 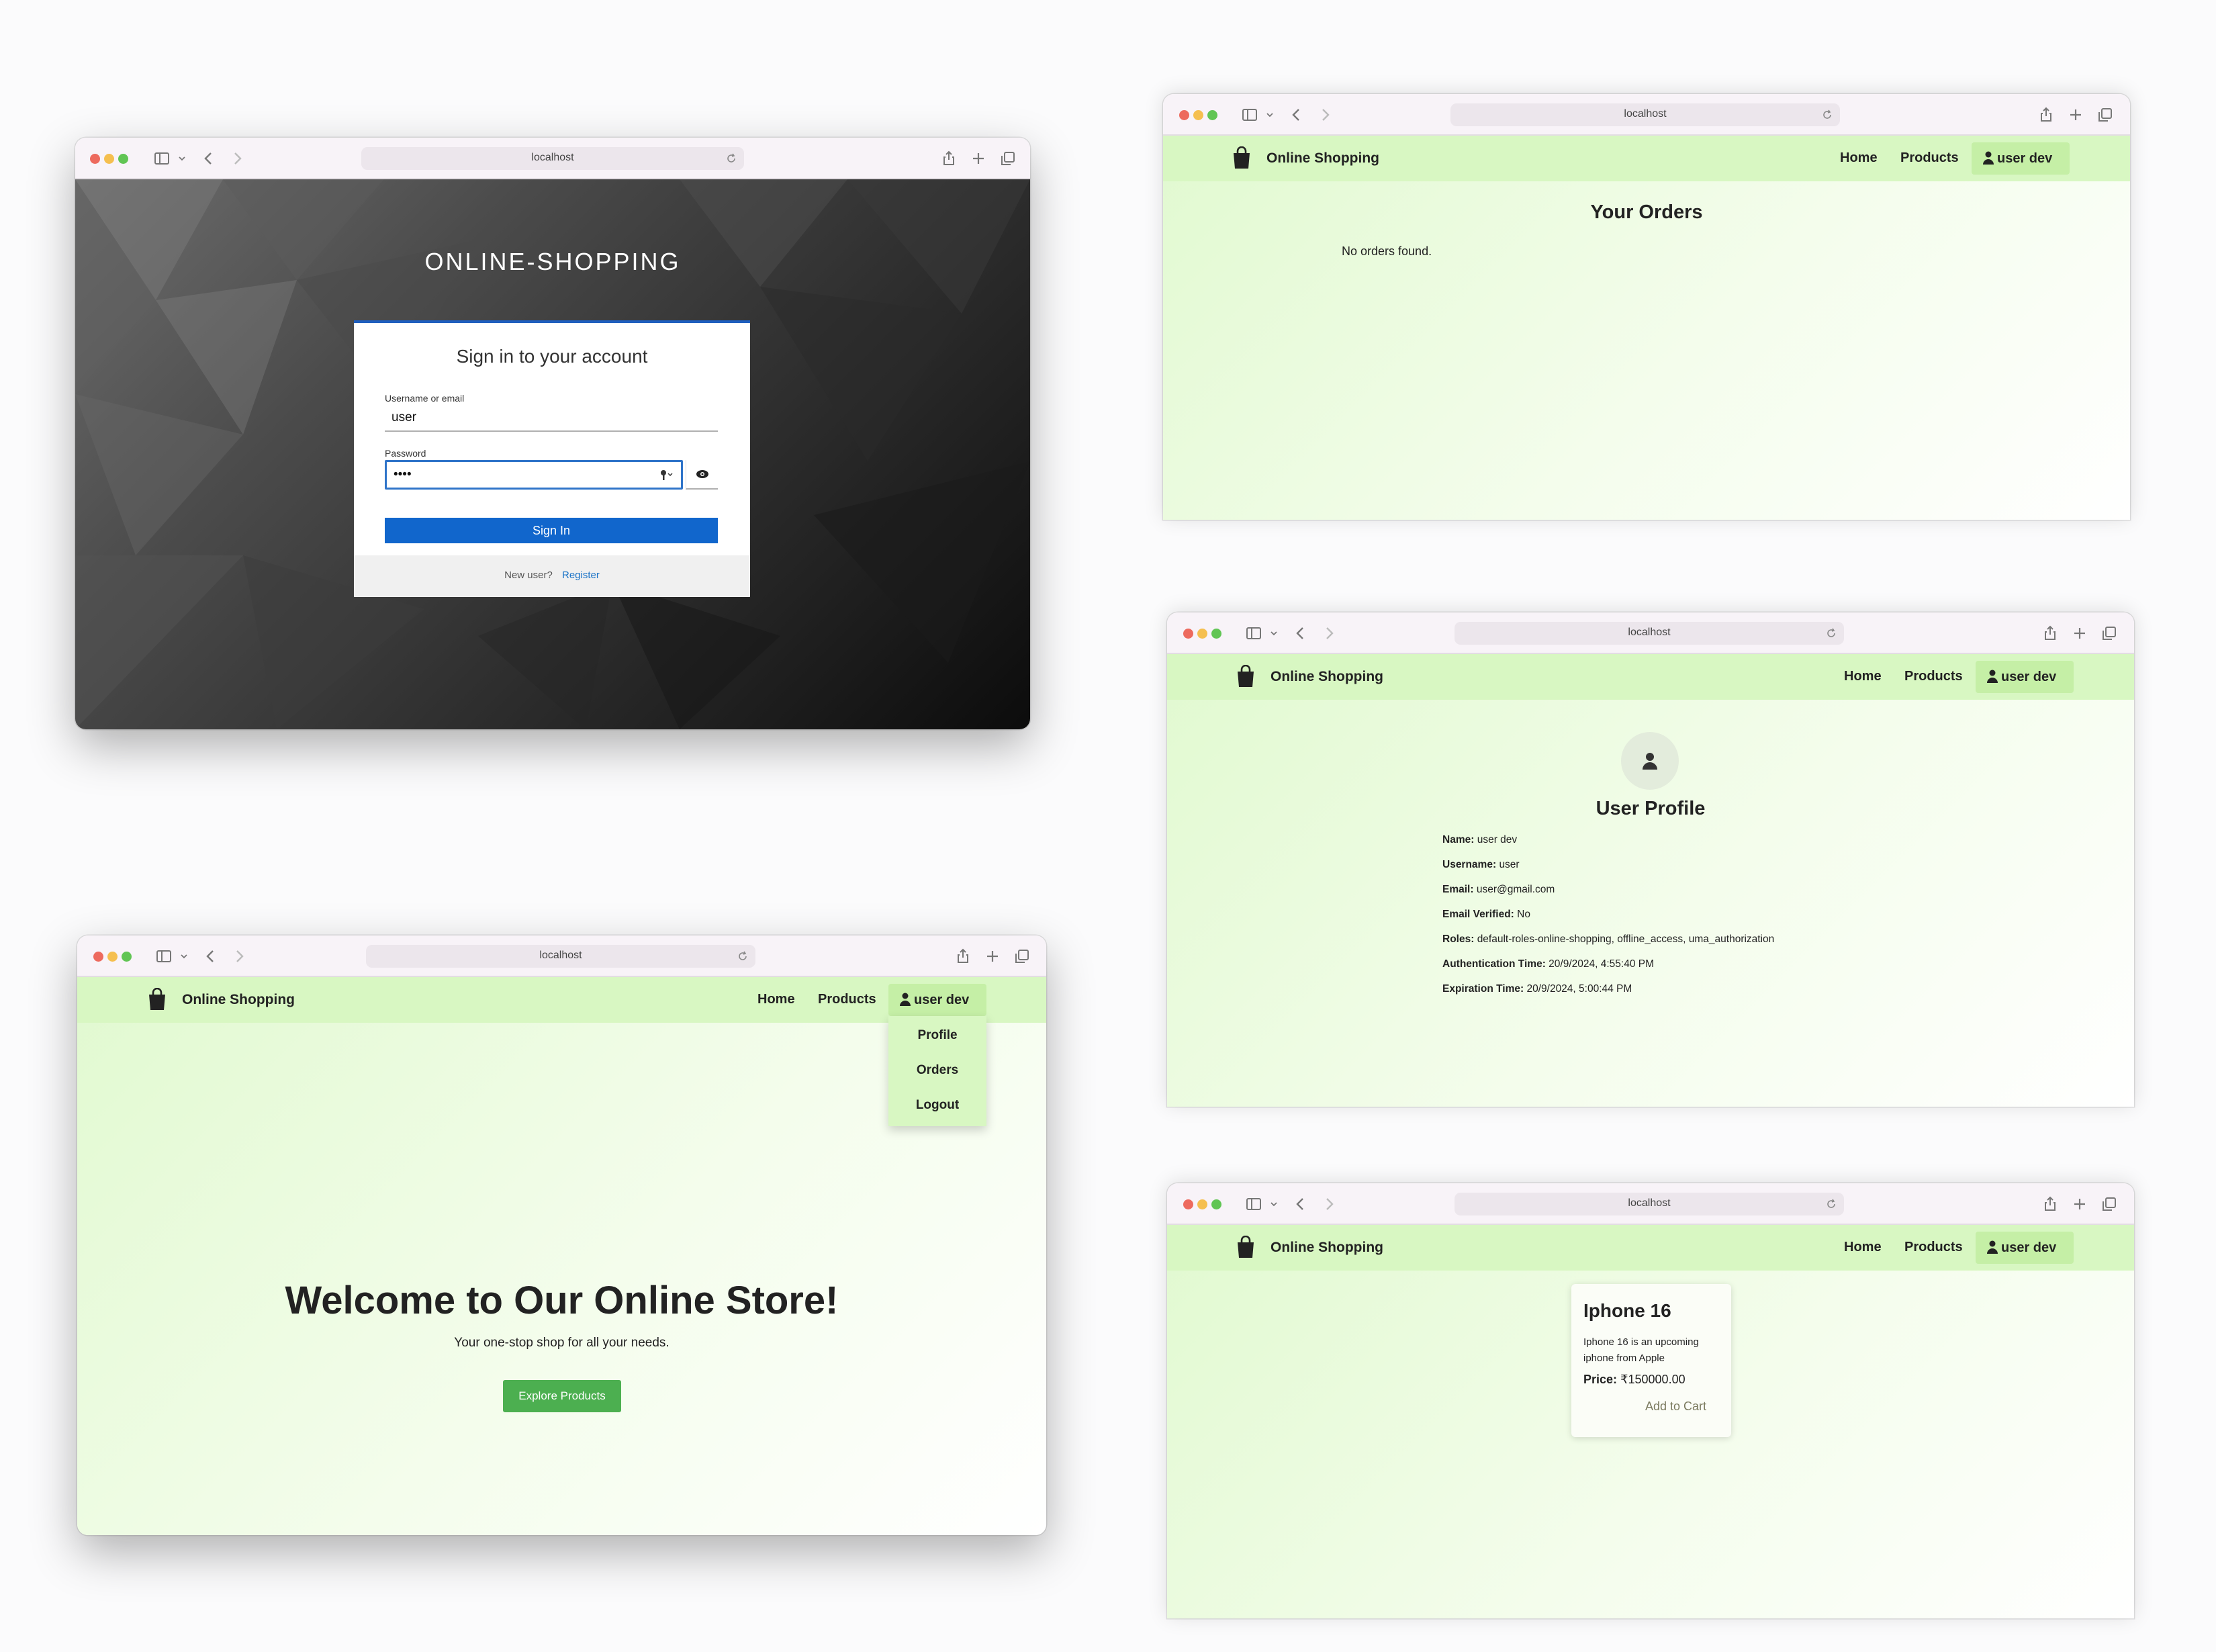 I want to click on login-heading: Sign in to your account, so click(x=552, y=356).